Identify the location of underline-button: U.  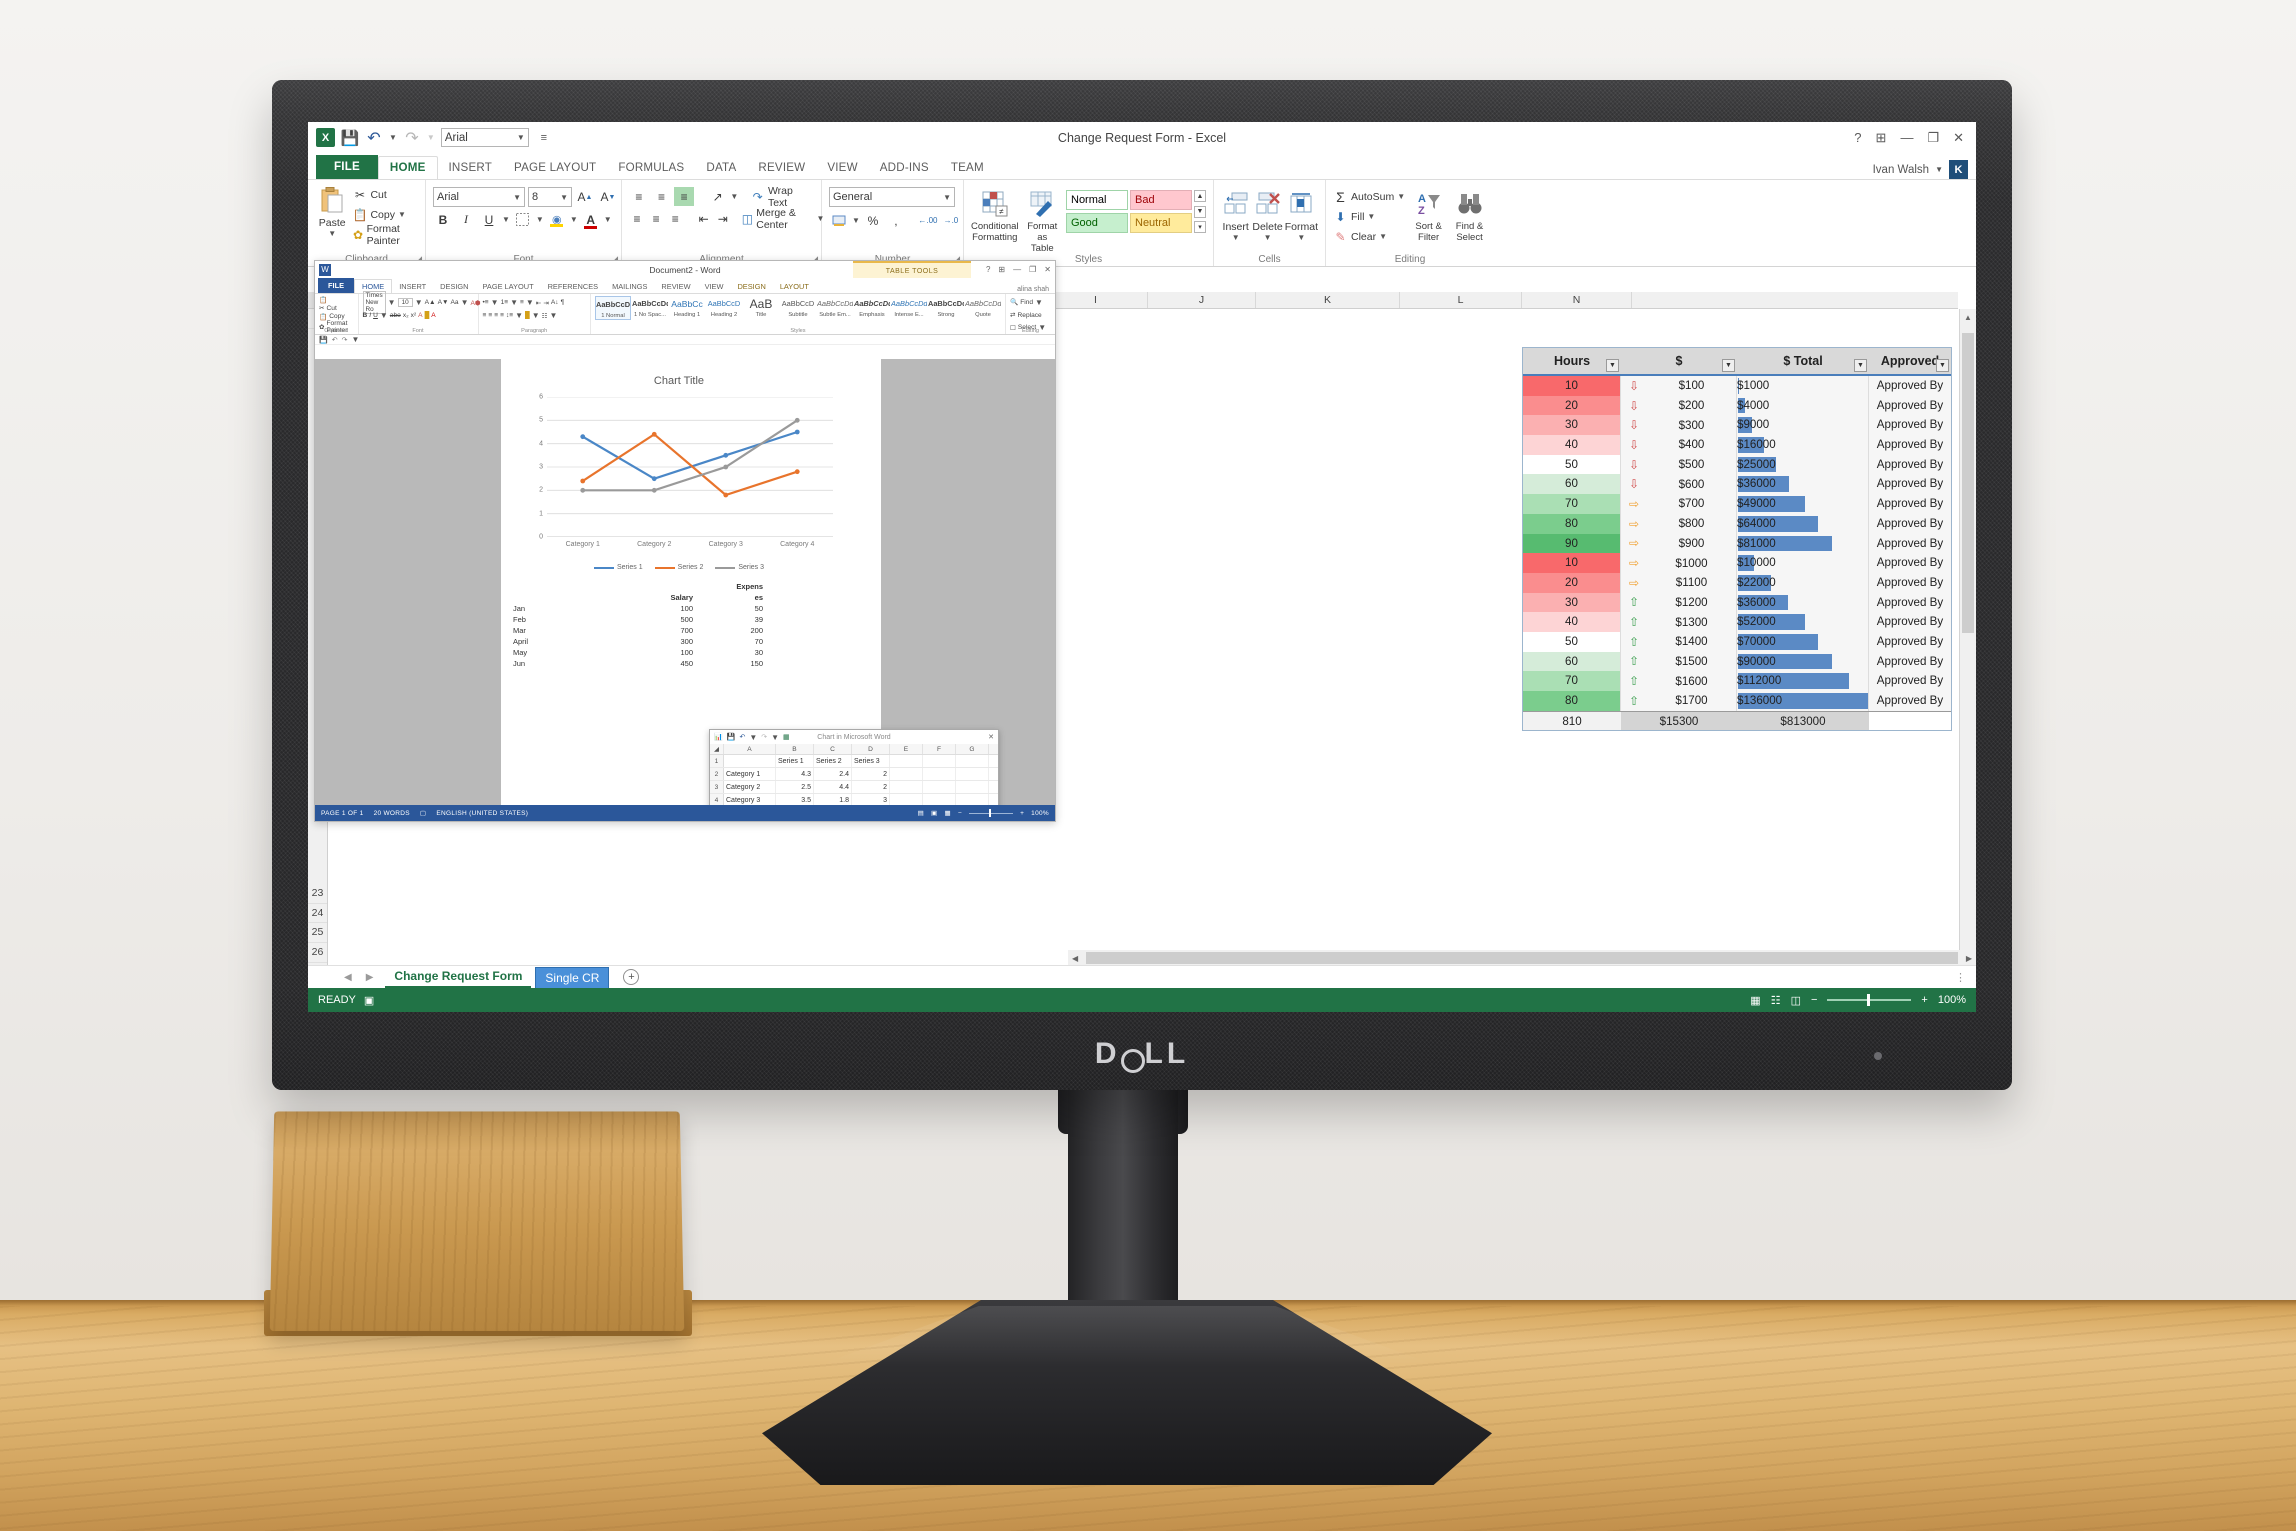
(489, 219).